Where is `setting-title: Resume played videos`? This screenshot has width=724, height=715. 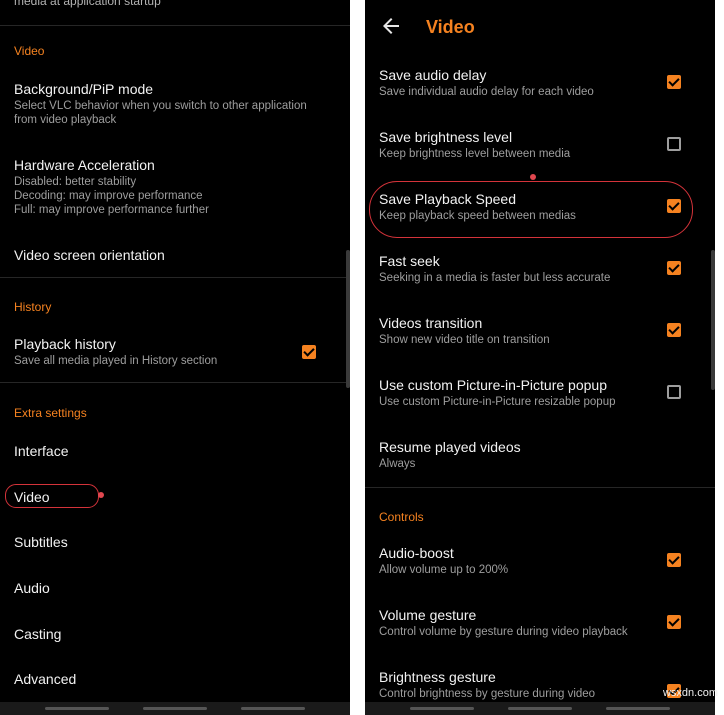
setting-title: Resume played videos is located at coordinates (450, 447).